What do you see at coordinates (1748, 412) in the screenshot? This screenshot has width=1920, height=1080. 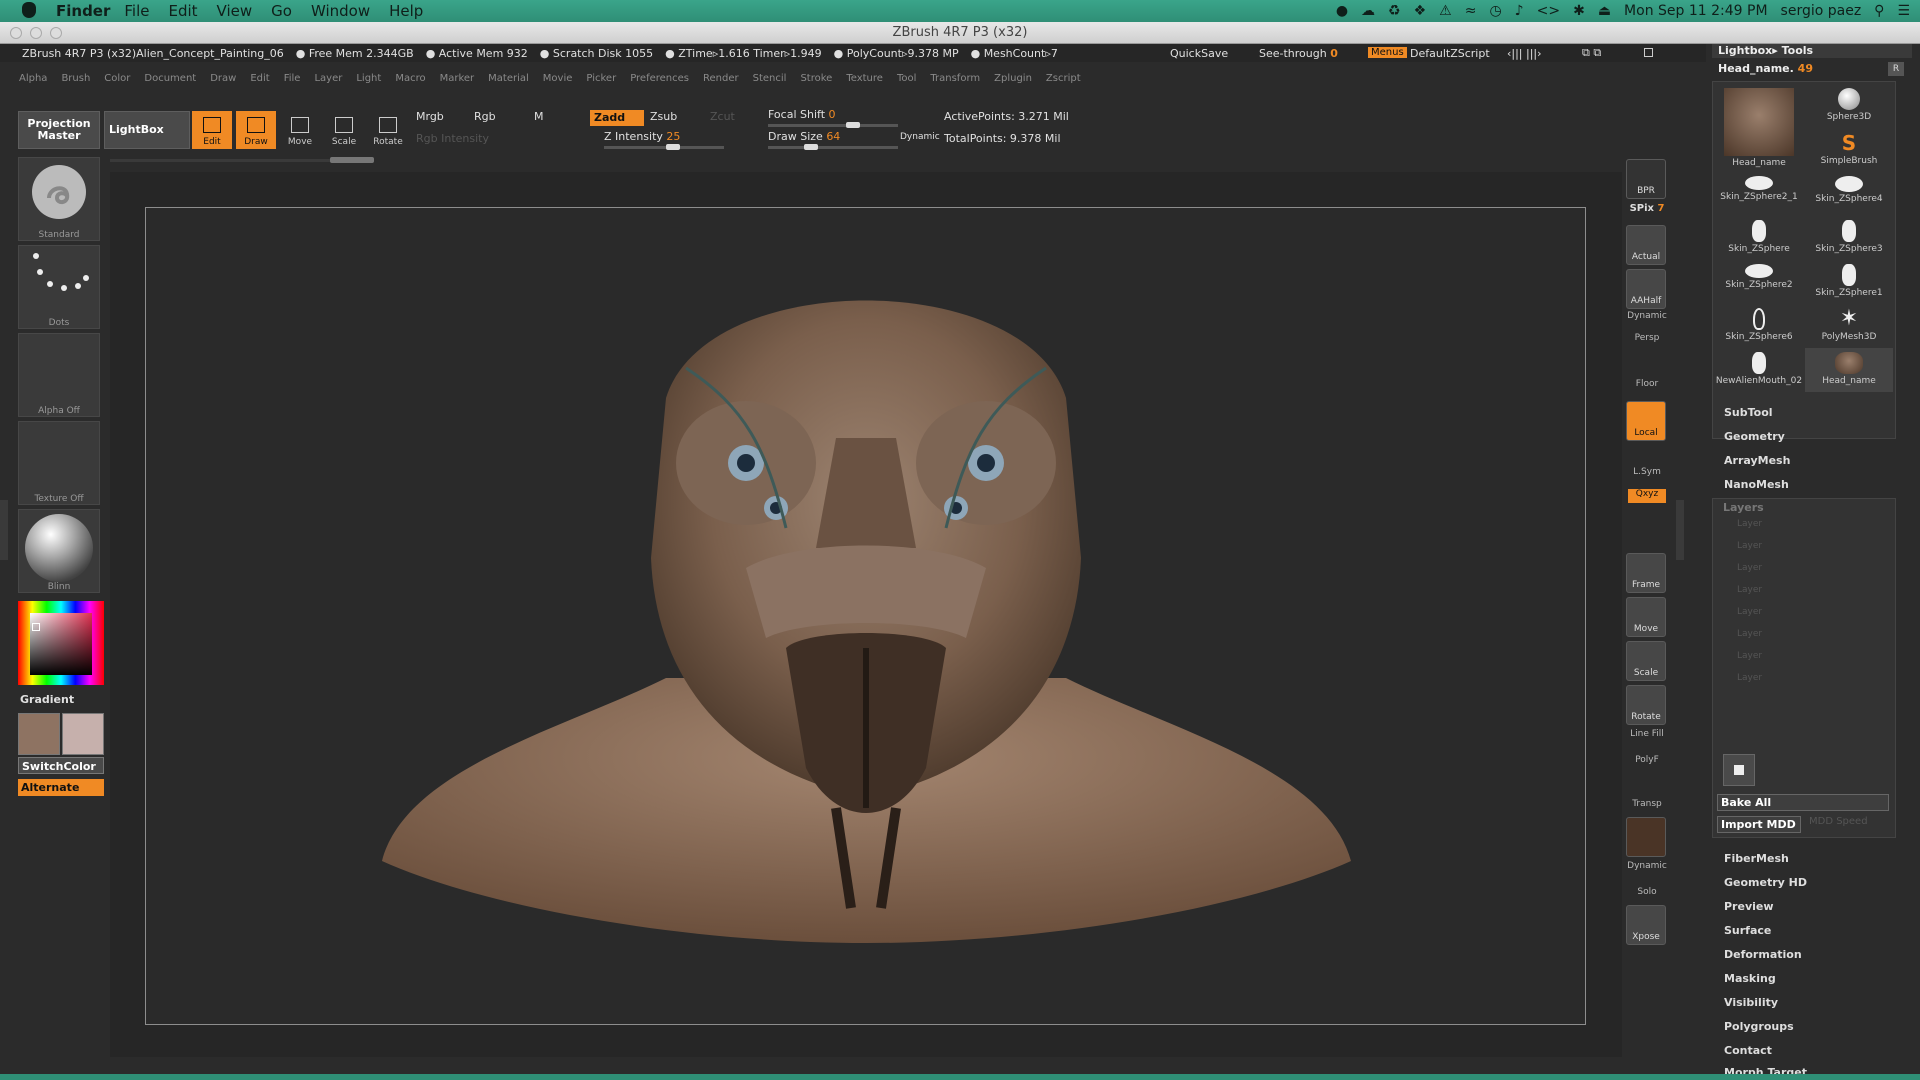 I see `subtool-menu: SubTool` at bounding box center [1748, 412].